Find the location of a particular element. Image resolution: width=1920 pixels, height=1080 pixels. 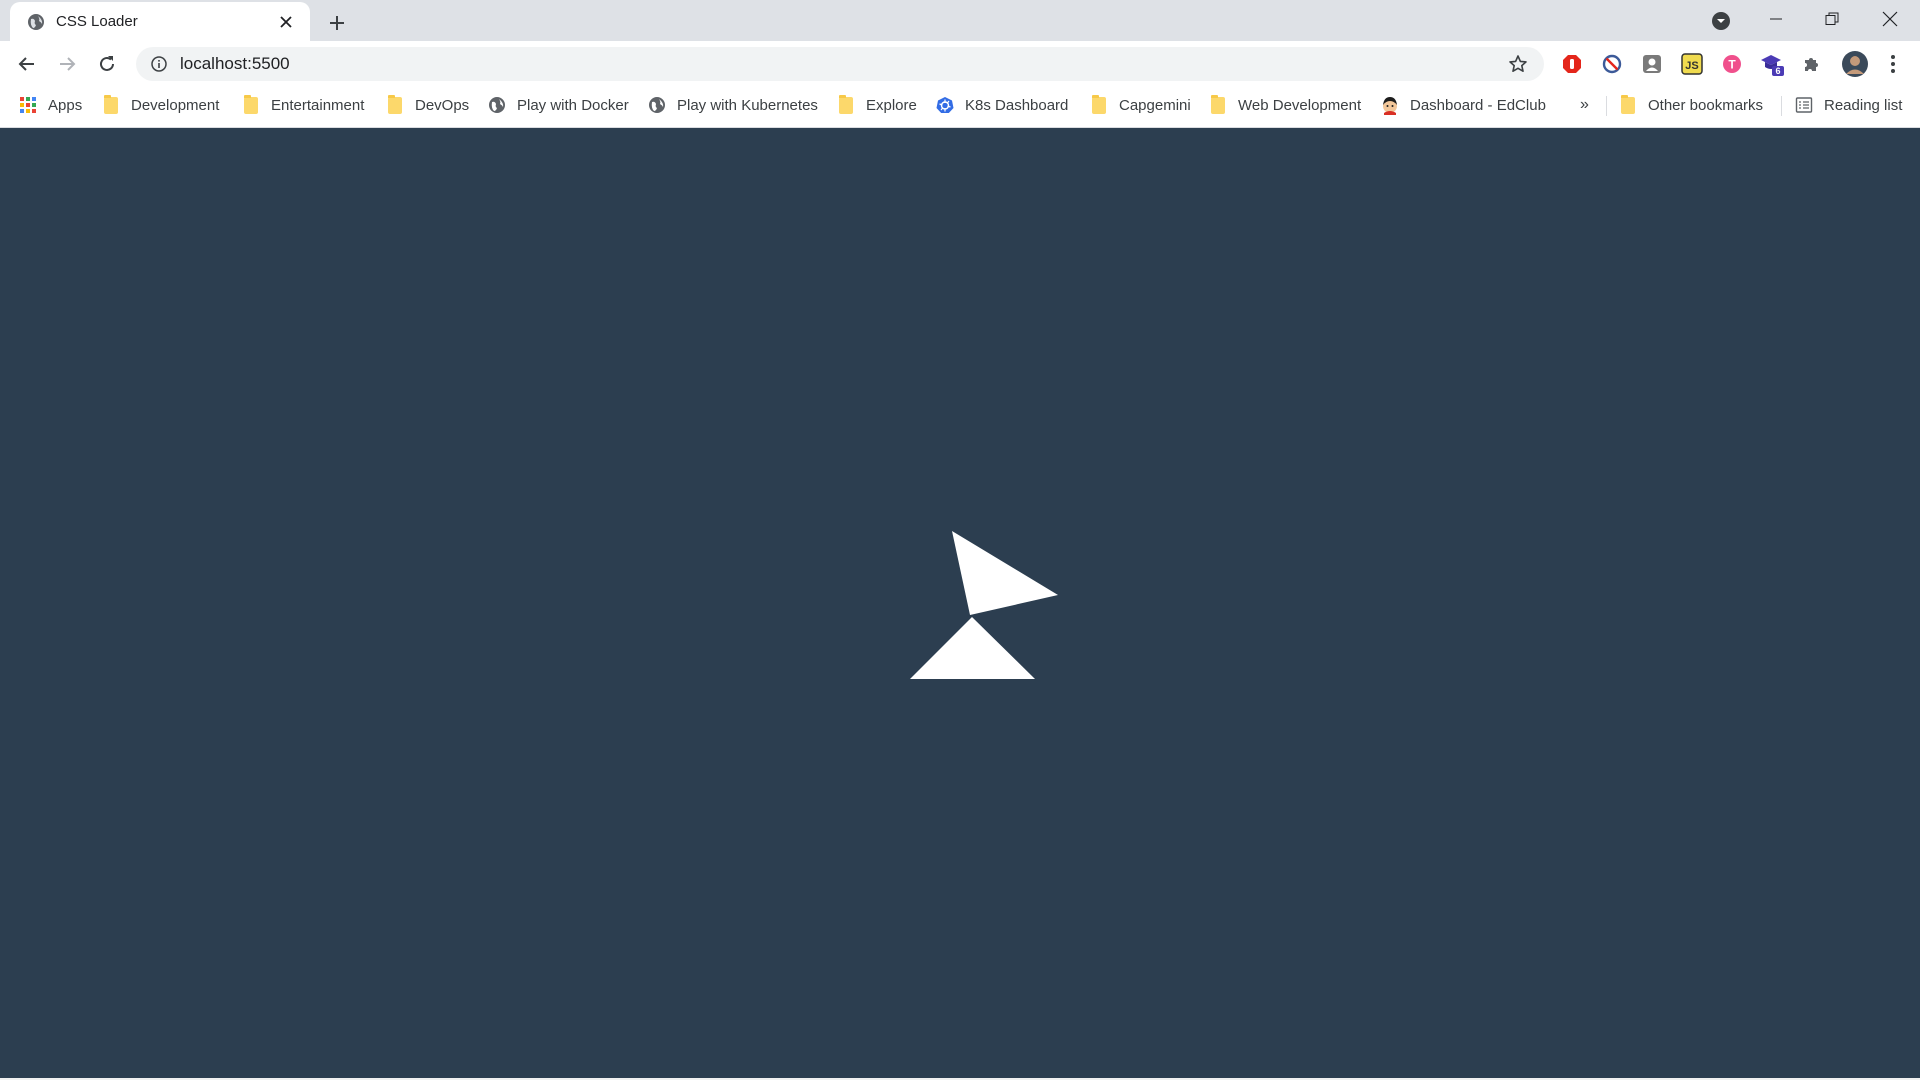

close-icon is located at coordinates (1890, 19).